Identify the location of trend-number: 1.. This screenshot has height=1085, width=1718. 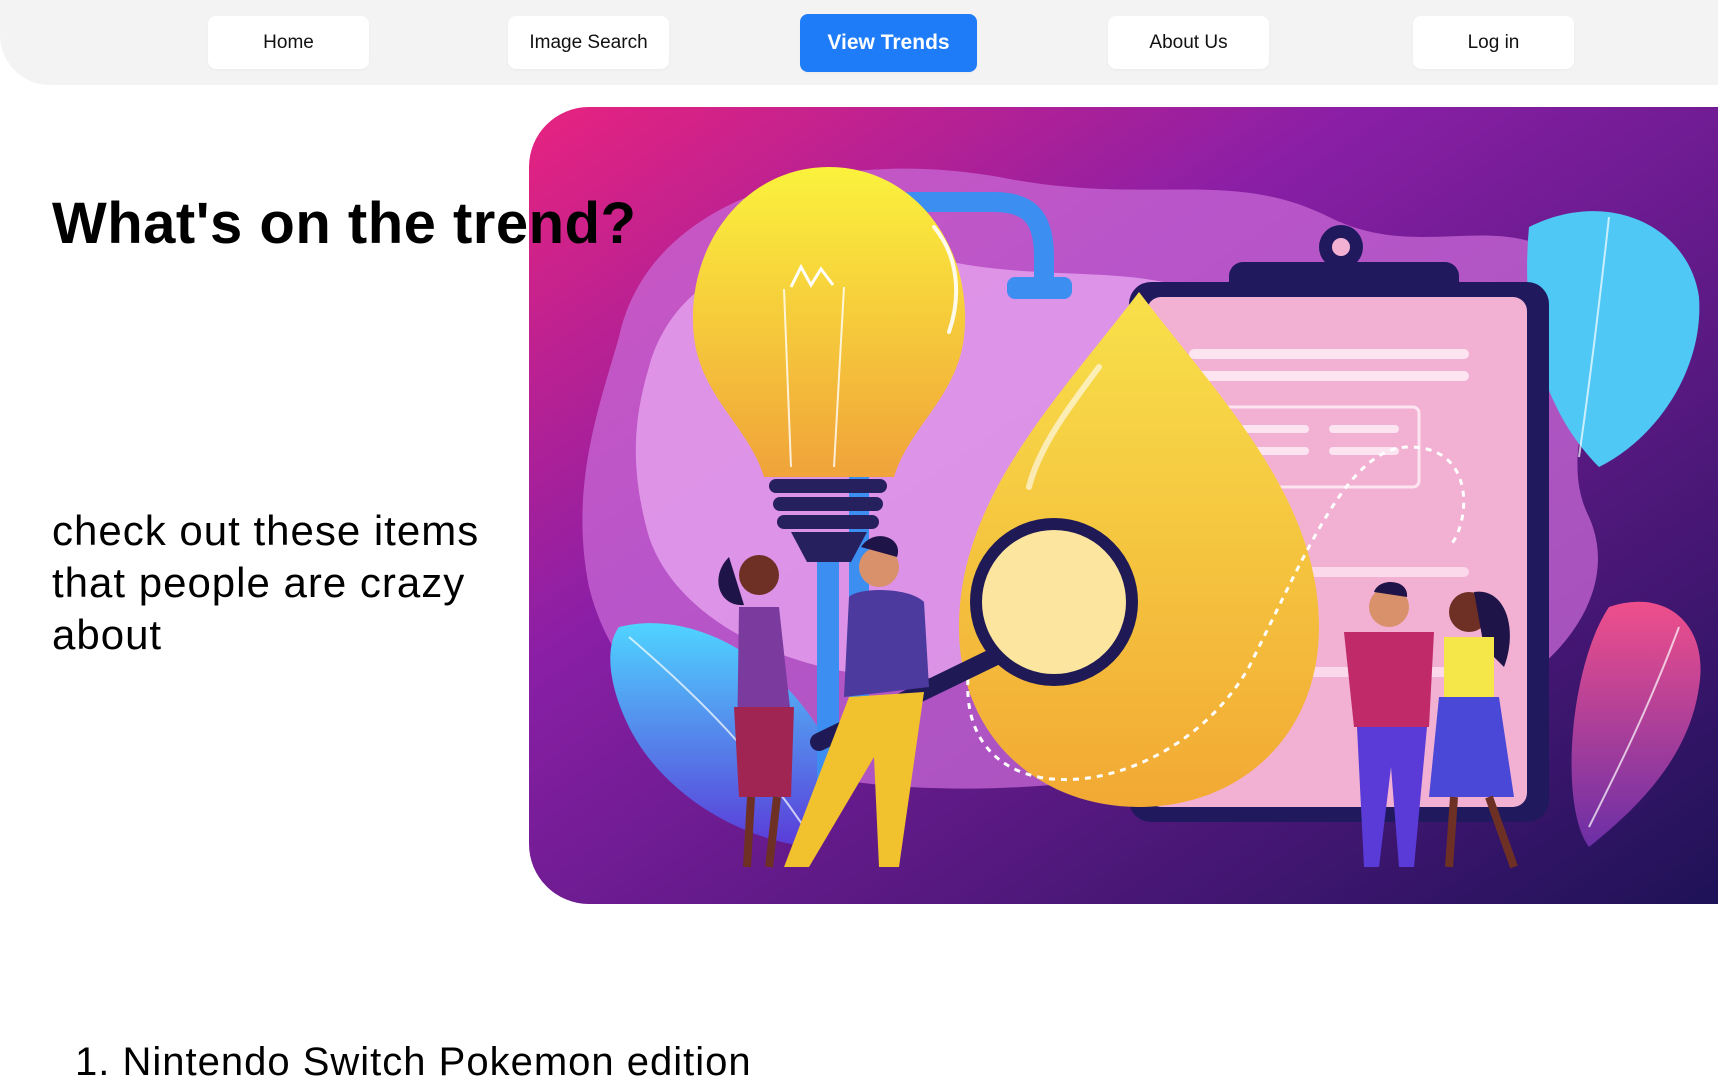
(93, 1062).